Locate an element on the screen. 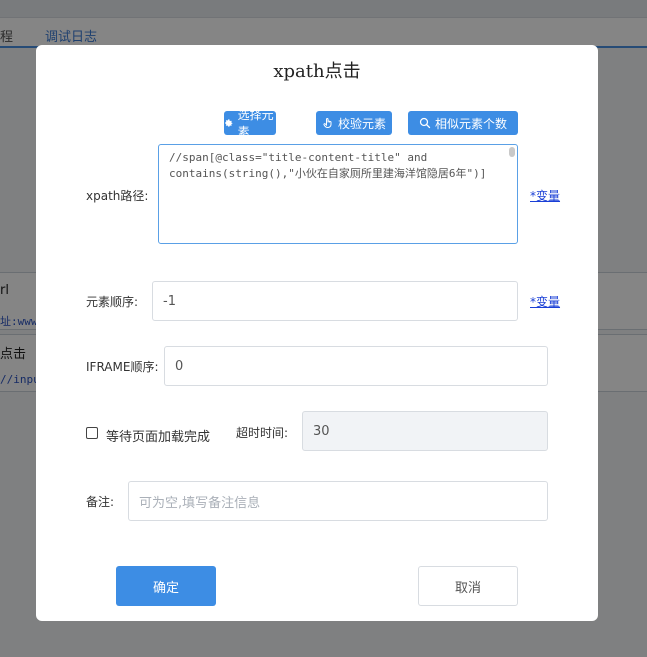 The height and width of the screenshot is (657, 647). element-order-input: -1 is located at coordinates (335, 301).